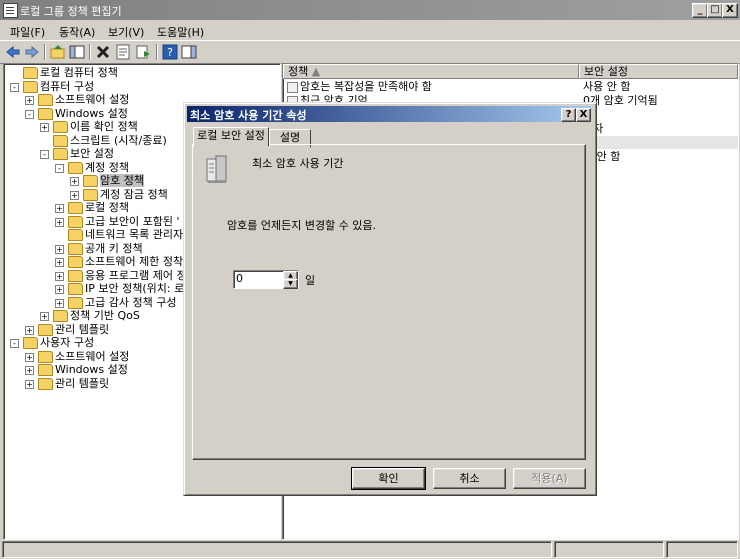 This screenshot has width=740, height=559. Describe the element at coordinates (126, 32) in the screenshot. I see `menu-view: 보기(V)` at that location.